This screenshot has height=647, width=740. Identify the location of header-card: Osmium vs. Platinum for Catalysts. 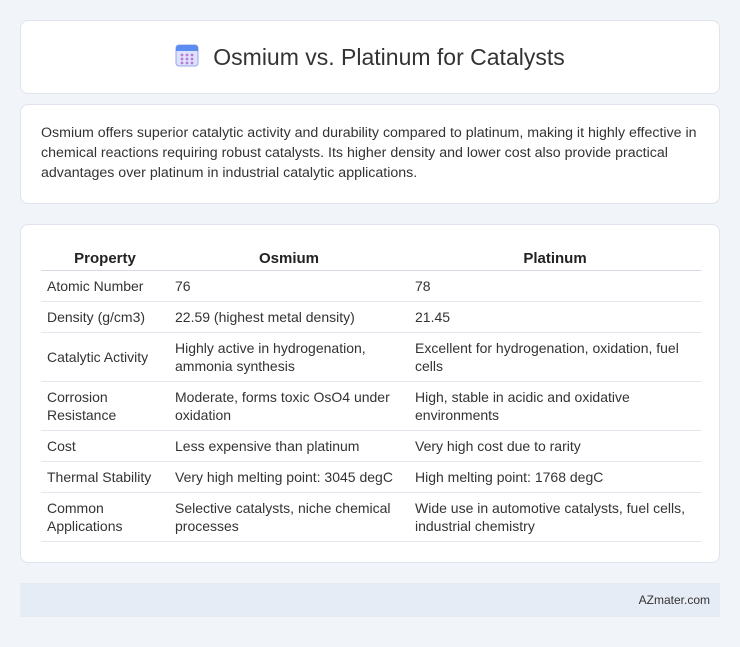
(370, 57).